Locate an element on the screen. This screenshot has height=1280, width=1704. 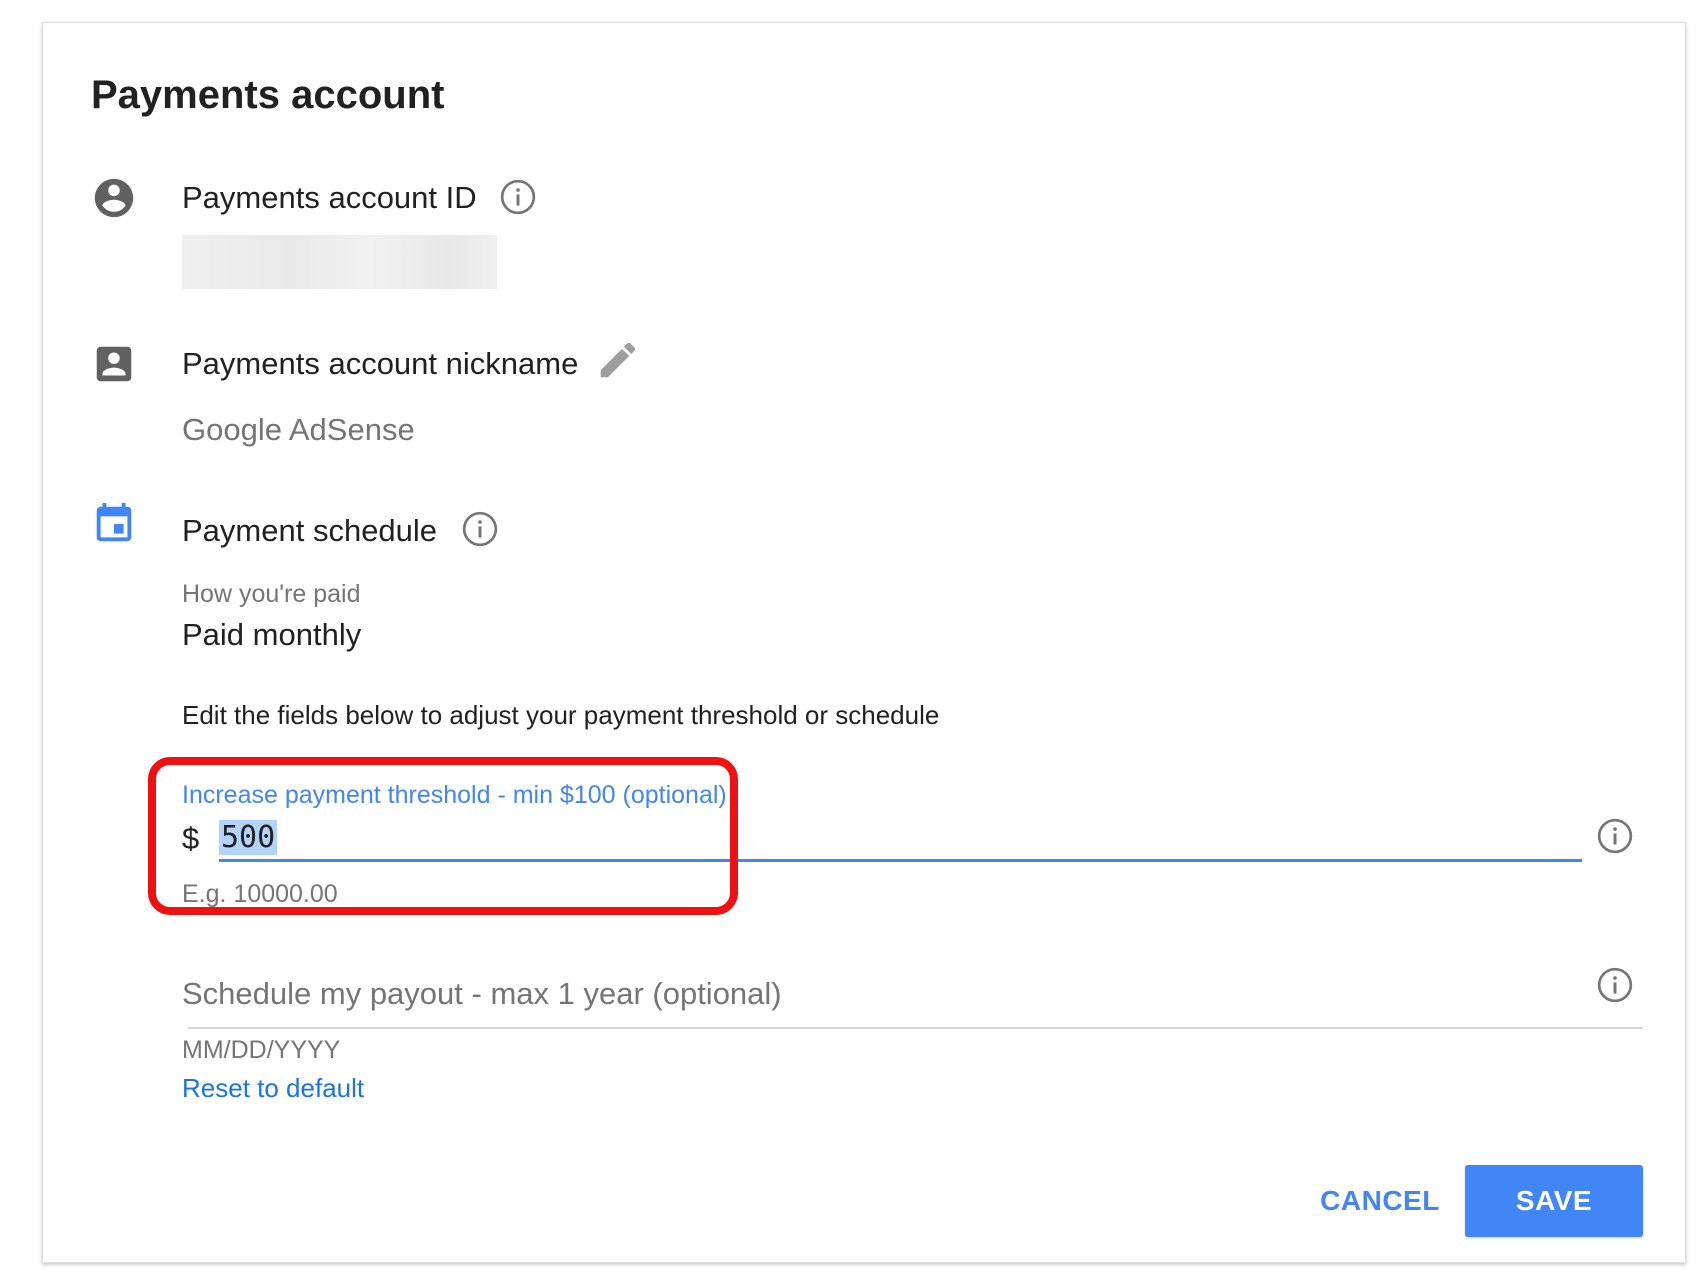
calendar-icon is located at coordinates (114, 524).